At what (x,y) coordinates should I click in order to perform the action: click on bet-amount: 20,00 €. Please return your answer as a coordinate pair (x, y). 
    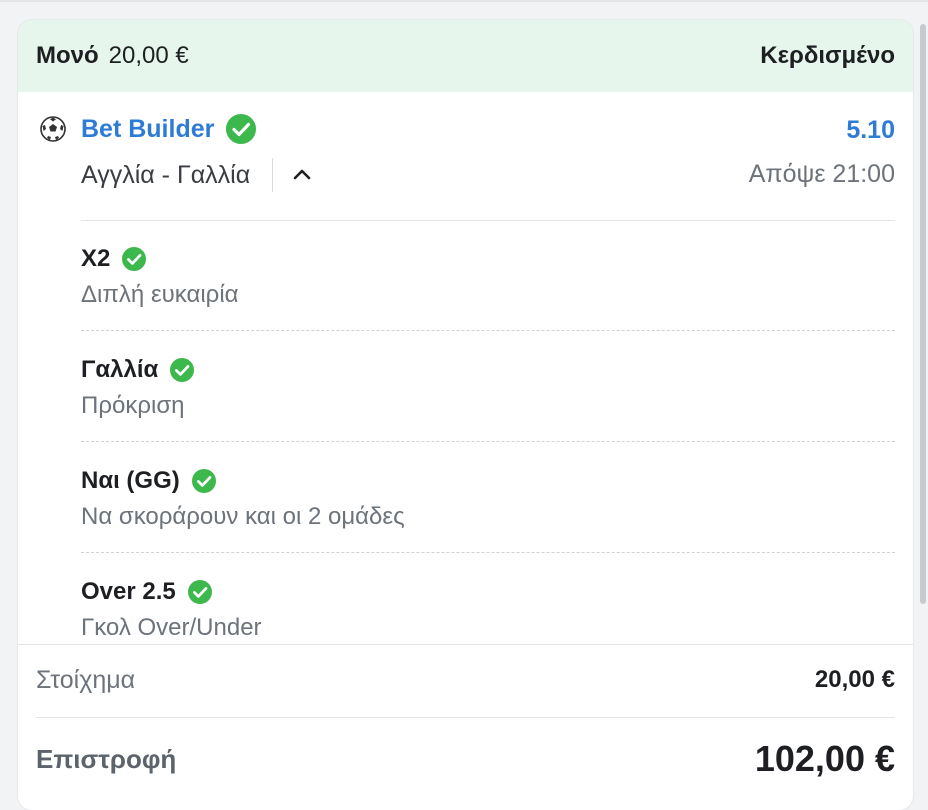
    Looking at the image, I should click on (148, 55).